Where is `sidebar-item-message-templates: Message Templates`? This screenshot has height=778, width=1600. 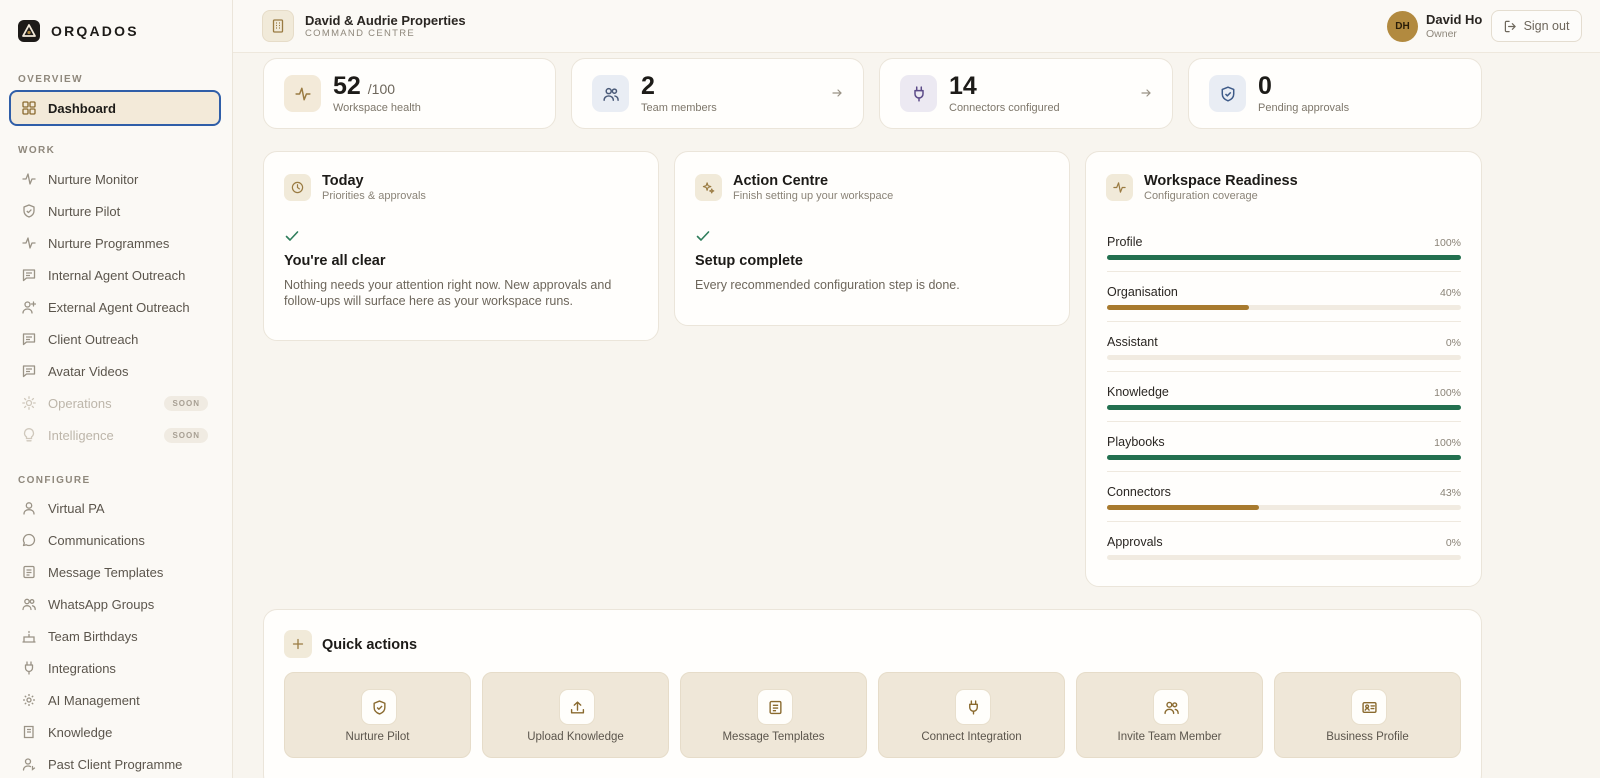
sidebar-item-message-templates: Message Templates is located at coordinates (115, 572).